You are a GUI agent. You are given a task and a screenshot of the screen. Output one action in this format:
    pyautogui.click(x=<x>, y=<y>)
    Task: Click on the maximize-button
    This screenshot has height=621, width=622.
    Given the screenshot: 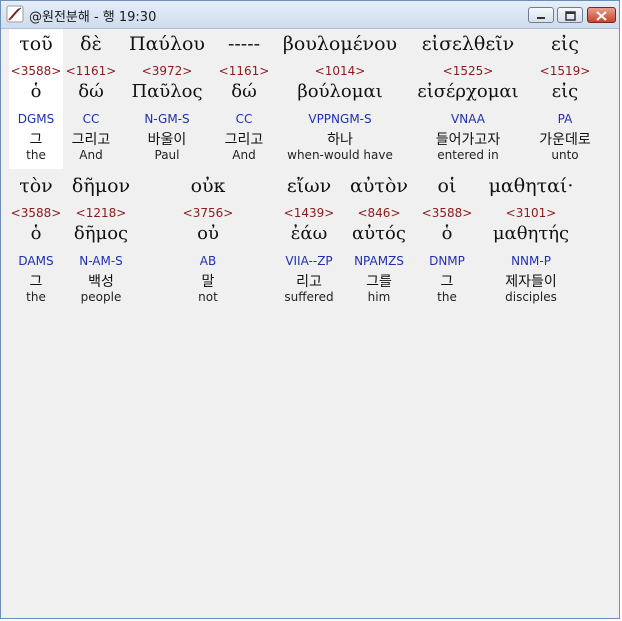 What is the action you would take?
    pyautogui.click(x=570, y=15)
    